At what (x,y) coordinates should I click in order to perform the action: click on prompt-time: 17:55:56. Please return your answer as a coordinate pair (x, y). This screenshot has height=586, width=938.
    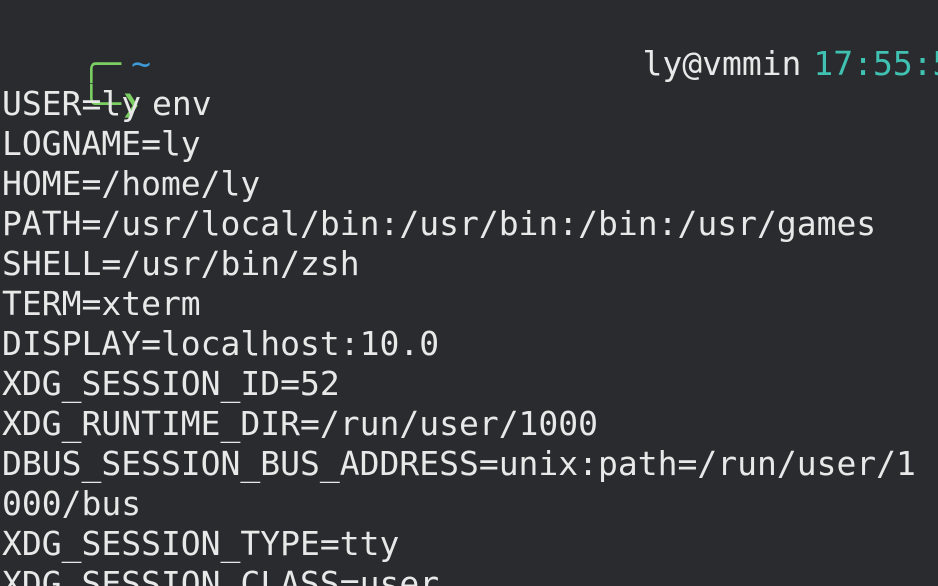
    Looking at the image, I should click on (875, 63).